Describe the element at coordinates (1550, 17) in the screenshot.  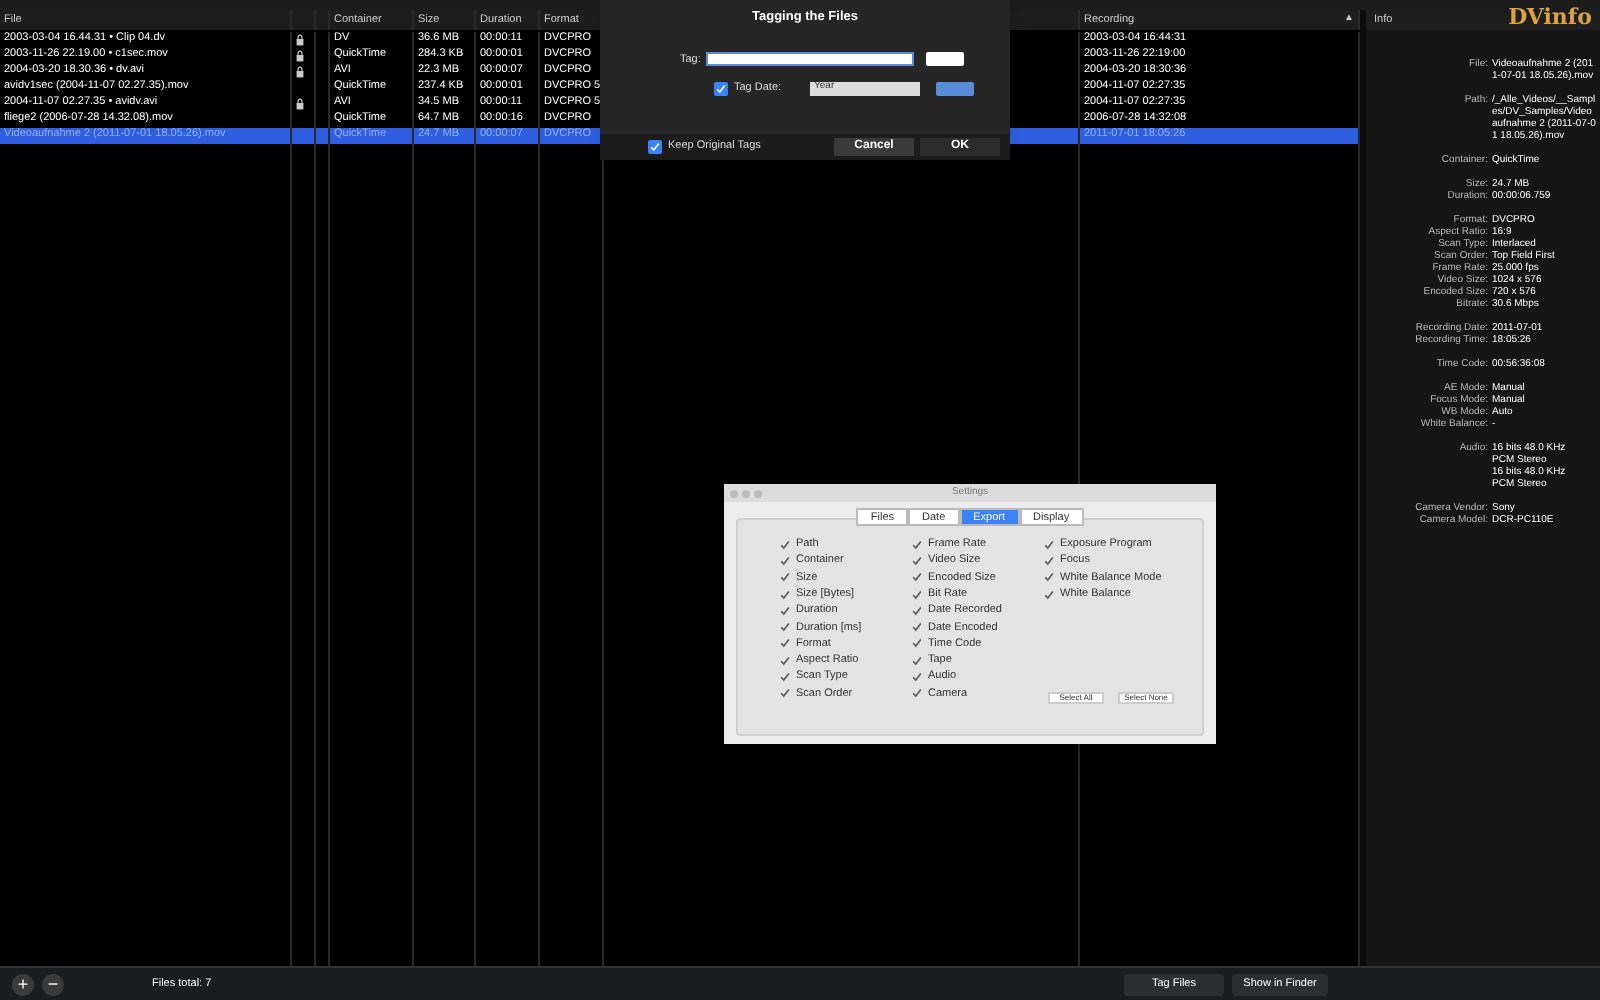
I see `app-logo: DVinfo` at that location.